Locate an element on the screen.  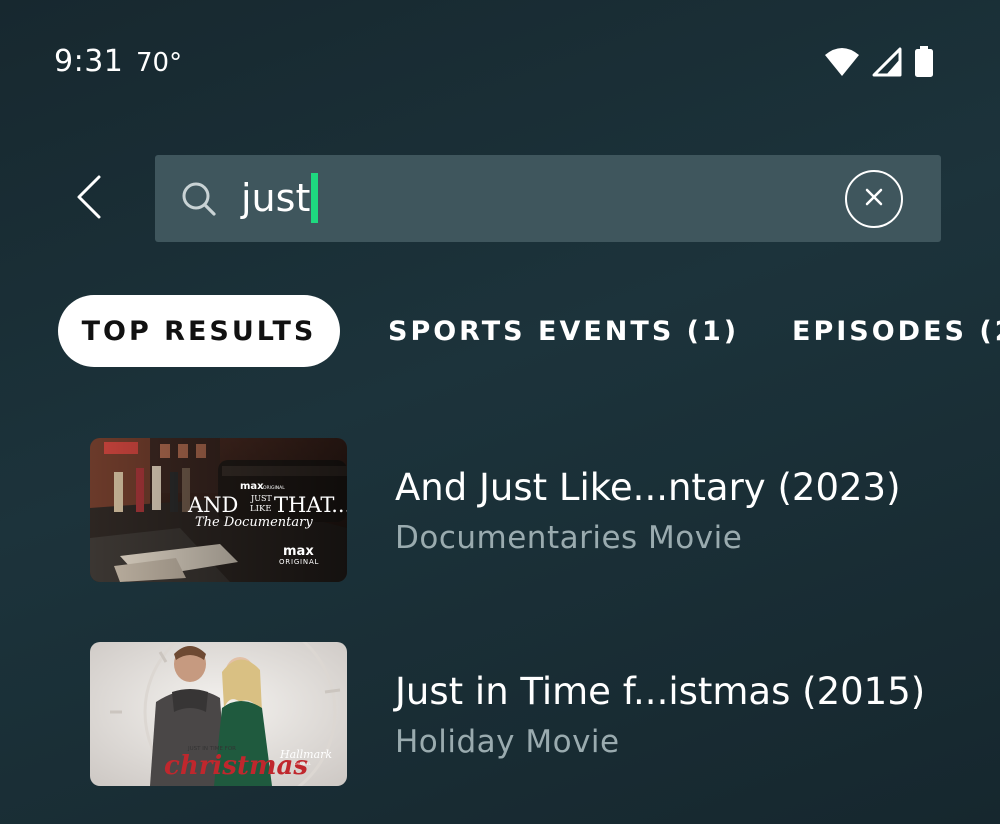
result-title: And Just Like...ntary (2023) is located at coordinates (648, 487).